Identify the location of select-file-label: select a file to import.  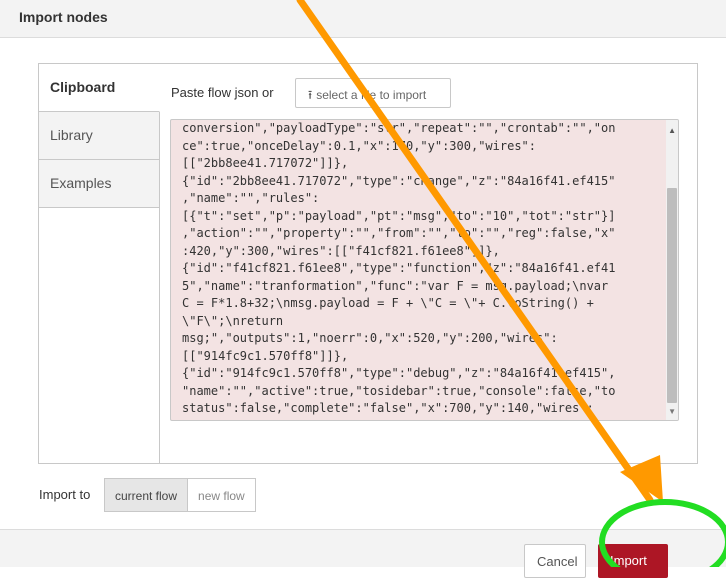
(371, 95).